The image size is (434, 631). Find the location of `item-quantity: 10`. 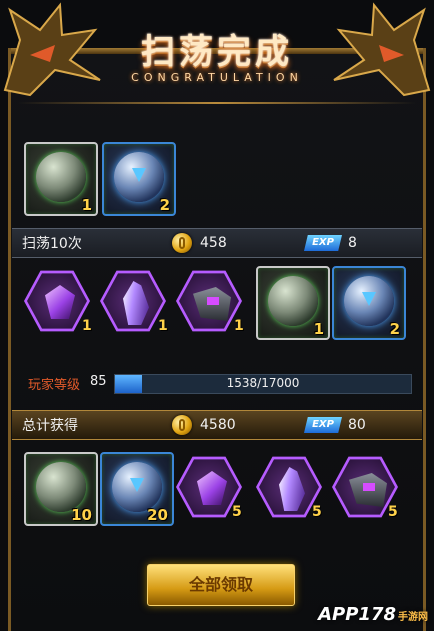

item-quantity: 10 is located at coordinates (81, 515).